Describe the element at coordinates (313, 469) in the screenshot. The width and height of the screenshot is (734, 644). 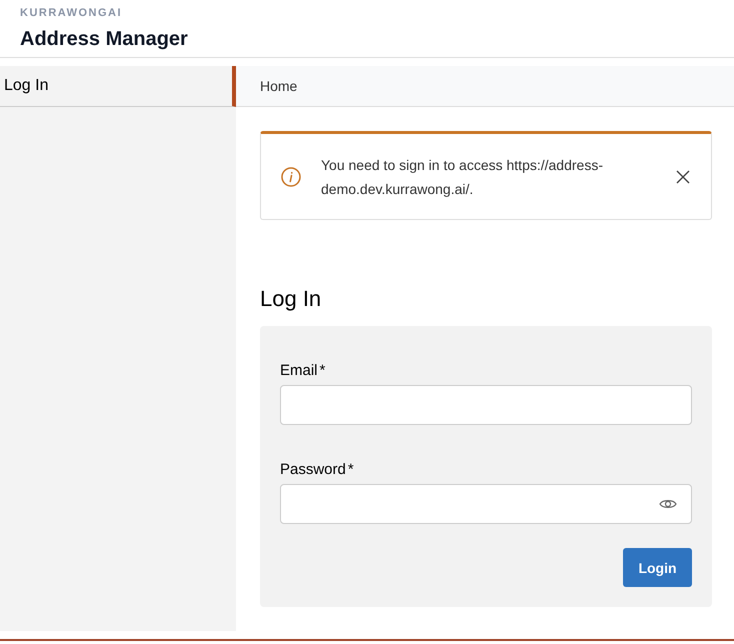
I see `field-label: Password` at that location.